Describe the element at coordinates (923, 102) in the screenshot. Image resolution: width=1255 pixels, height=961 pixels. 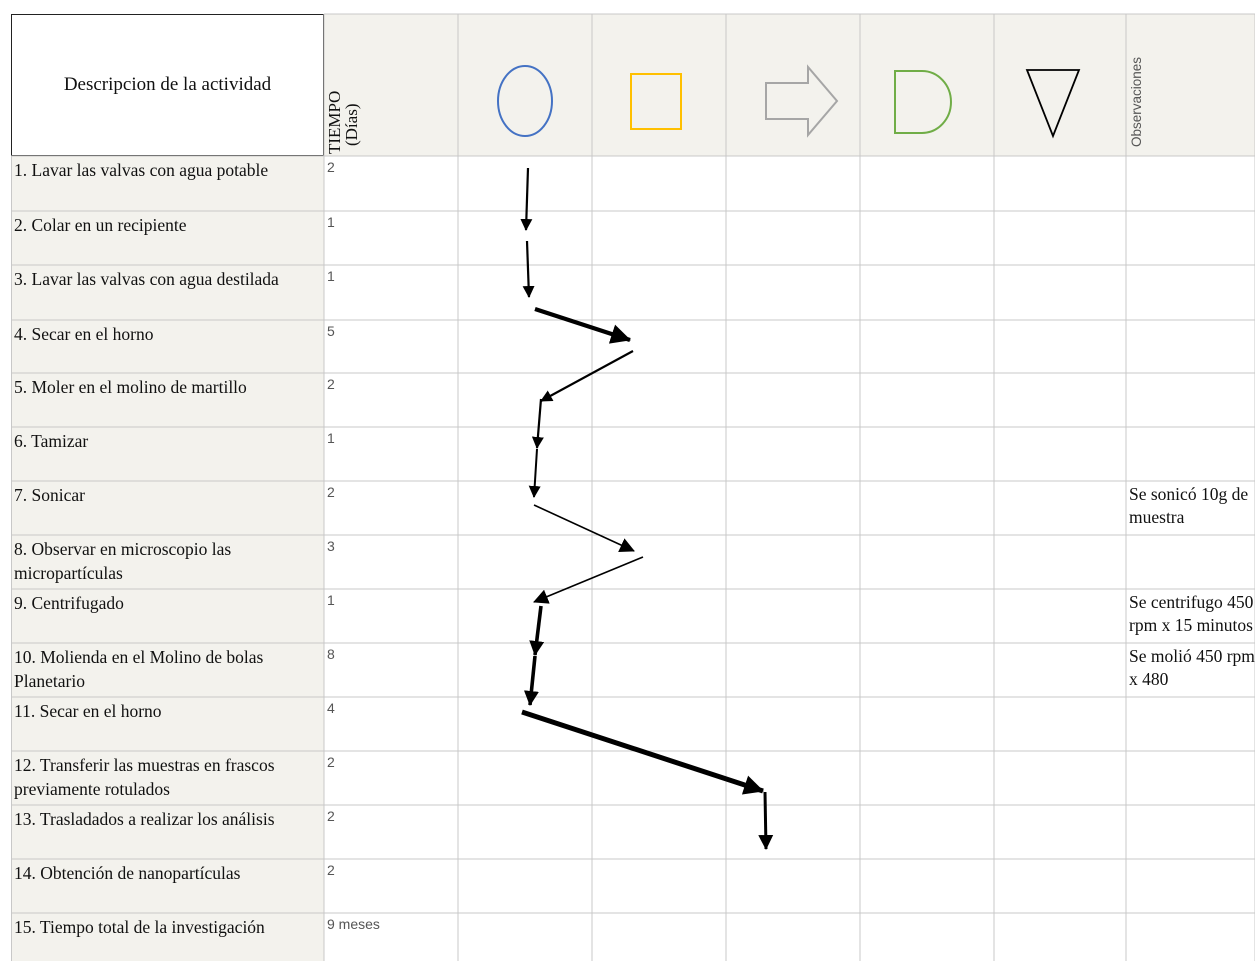
I see `delay-d-shape-icon` at that location.